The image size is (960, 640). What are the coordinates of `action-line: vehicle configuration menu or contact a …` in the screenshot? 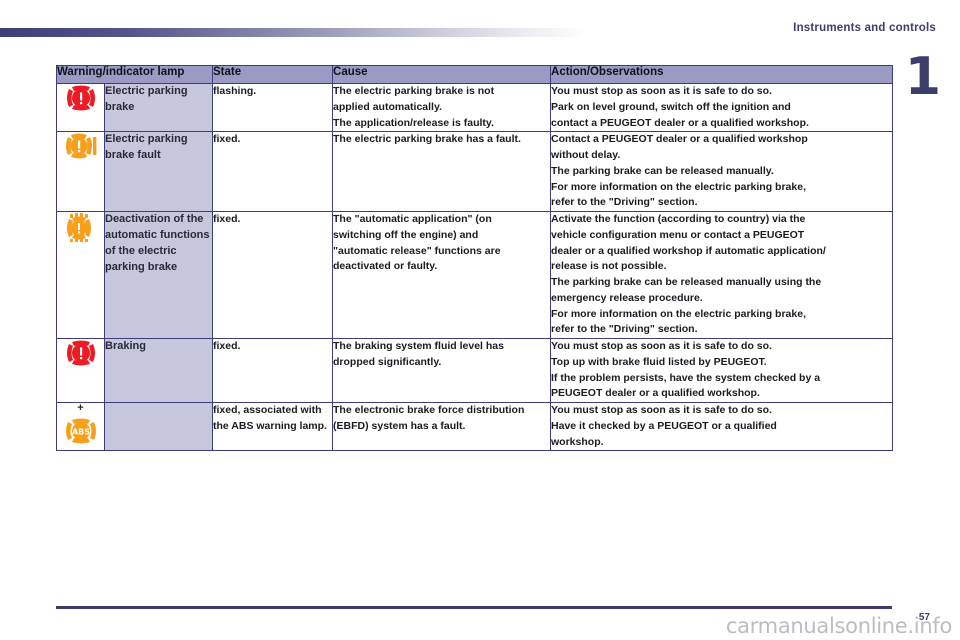 It's located at (678, 234).